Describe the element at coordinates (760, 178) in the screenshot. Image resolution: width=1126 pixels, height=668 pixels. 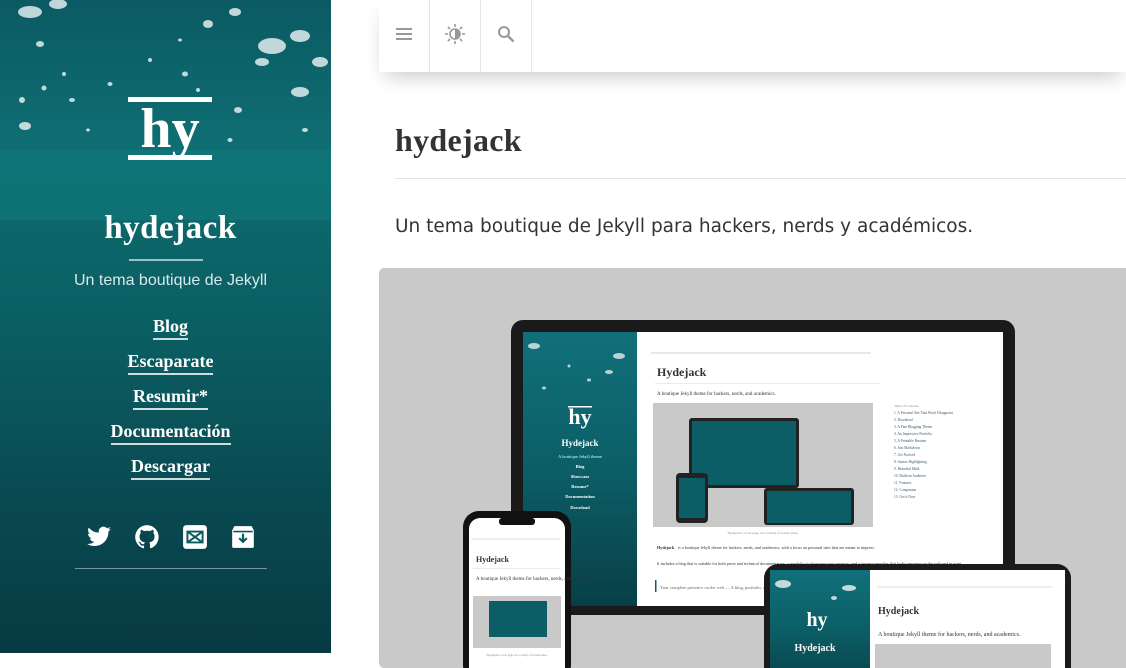
I see `title-divider-line` at that location.